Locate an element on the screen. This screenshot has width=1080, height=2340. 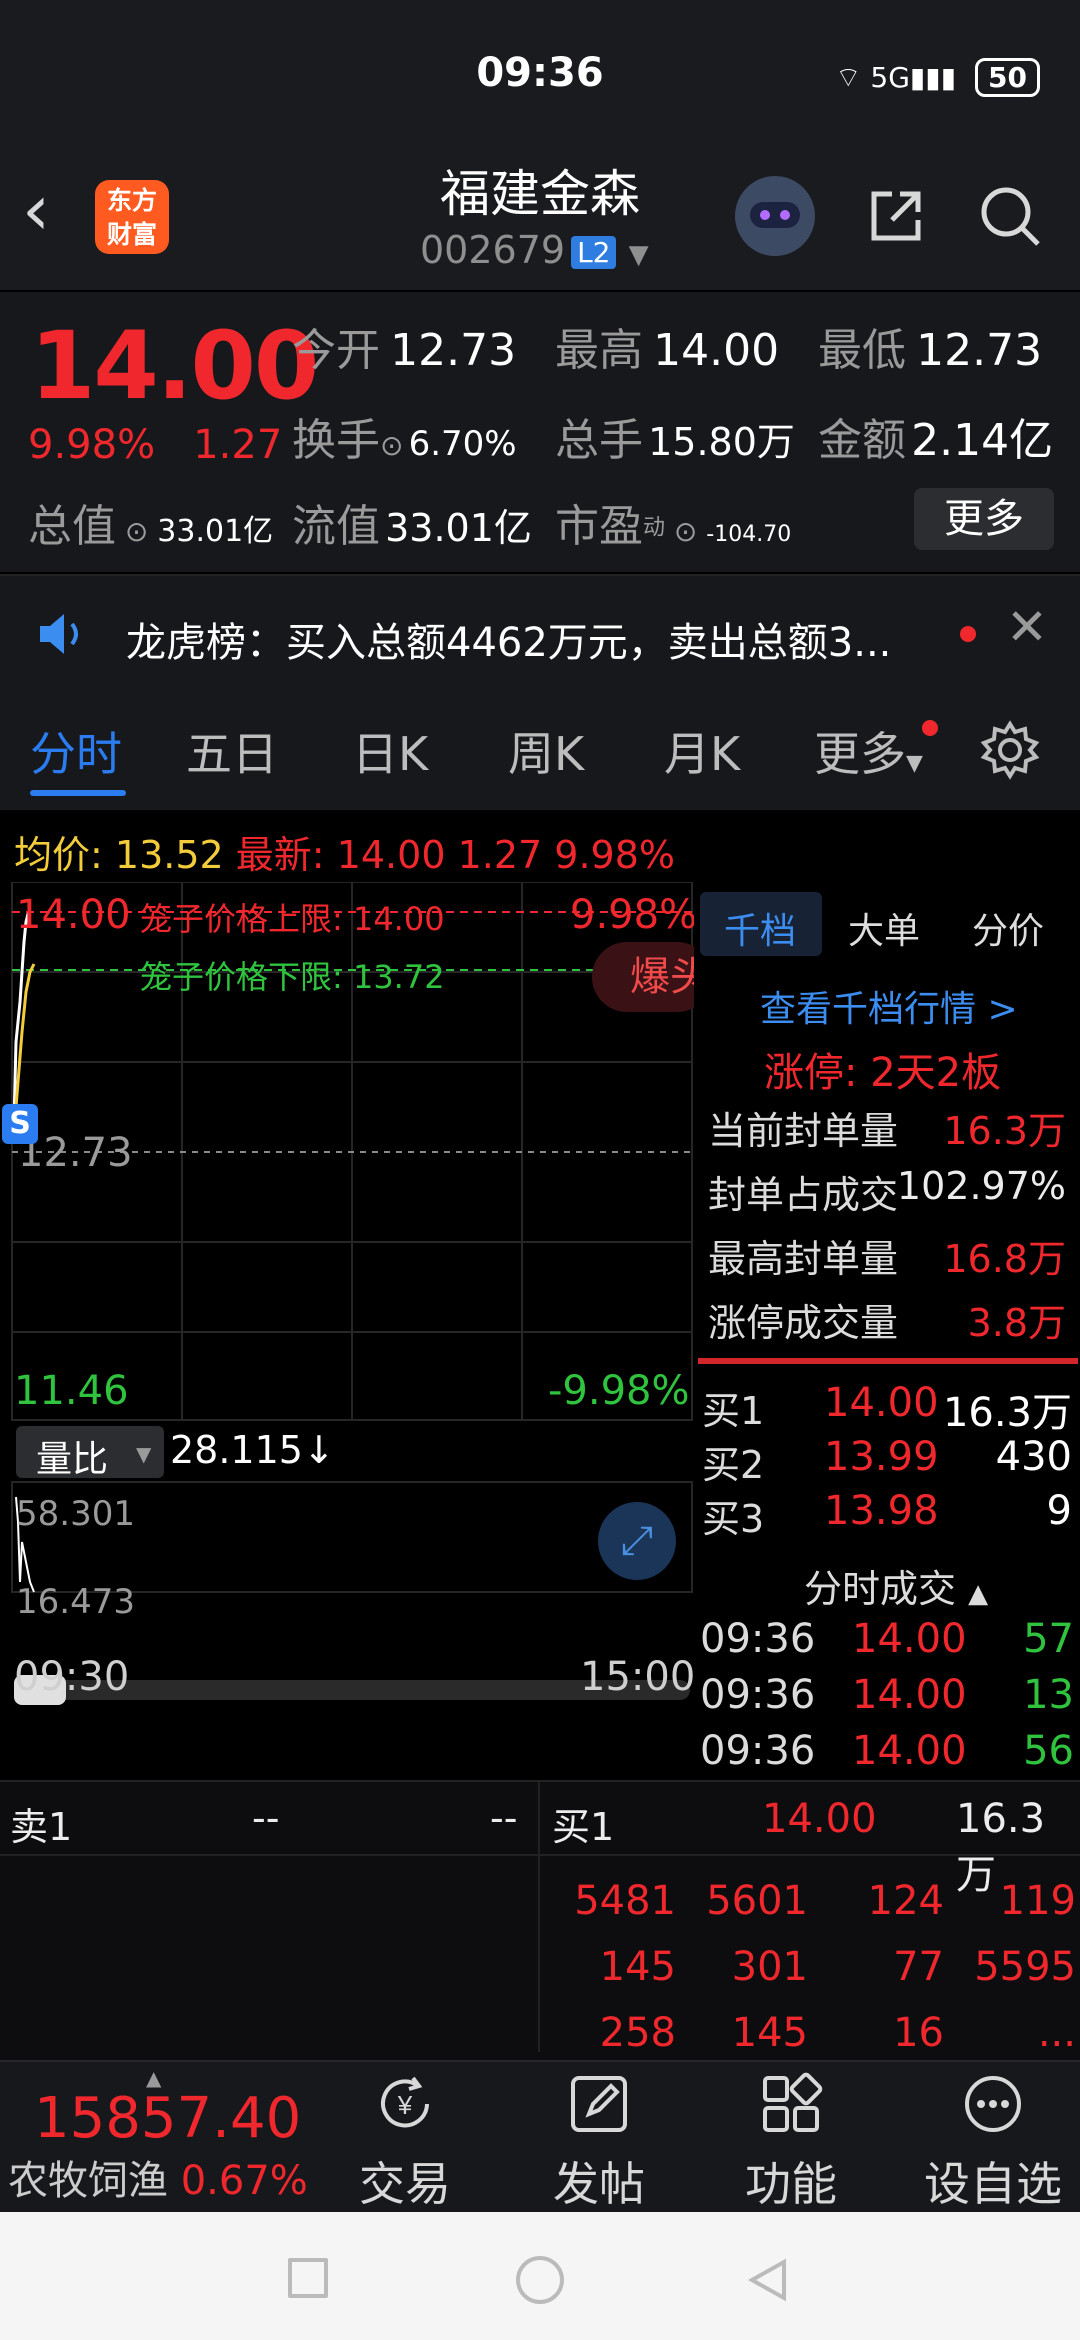
pe-label: 市盈 is located at coordinates (599, 526).